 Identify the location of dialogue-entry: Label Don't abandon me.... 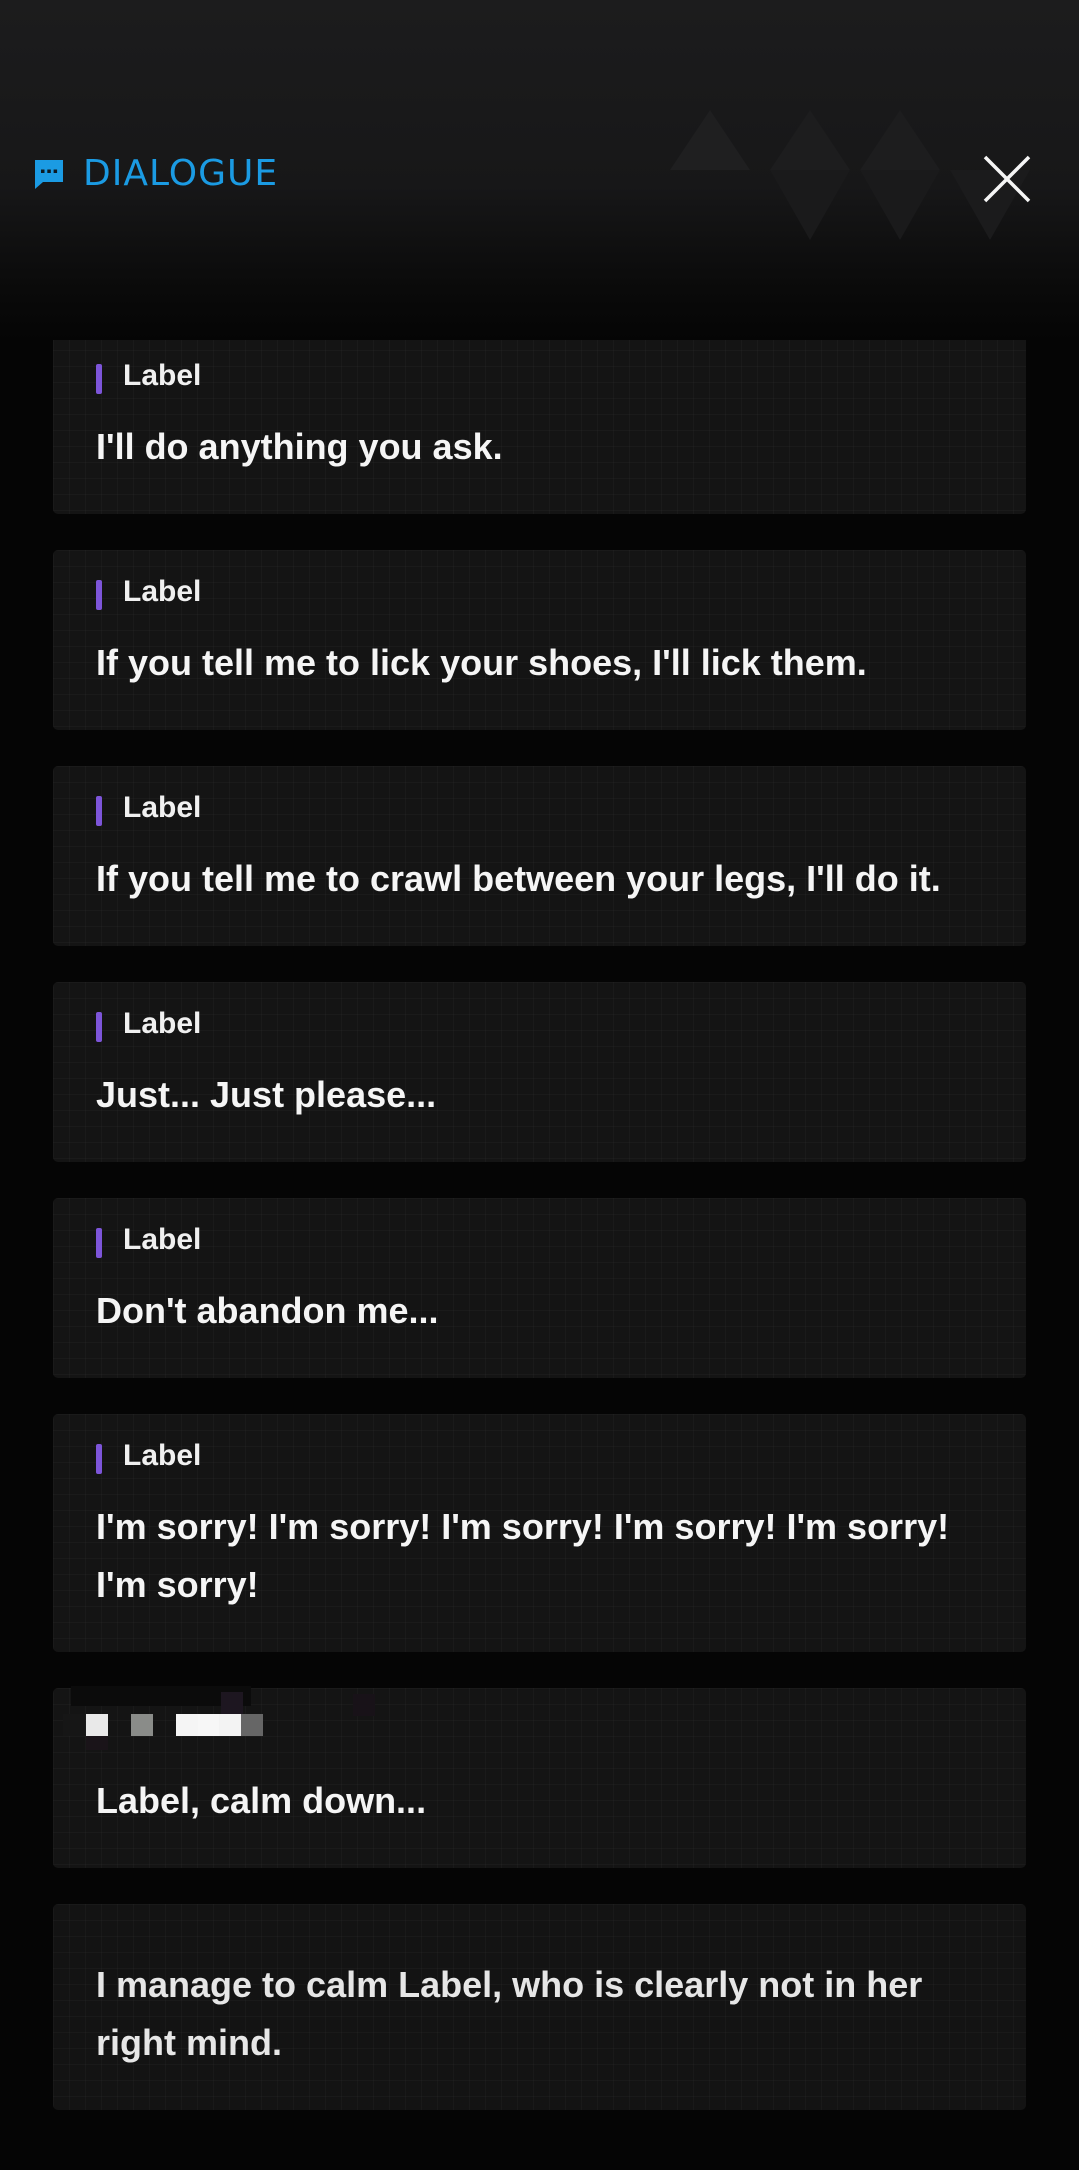
(539, 1288).